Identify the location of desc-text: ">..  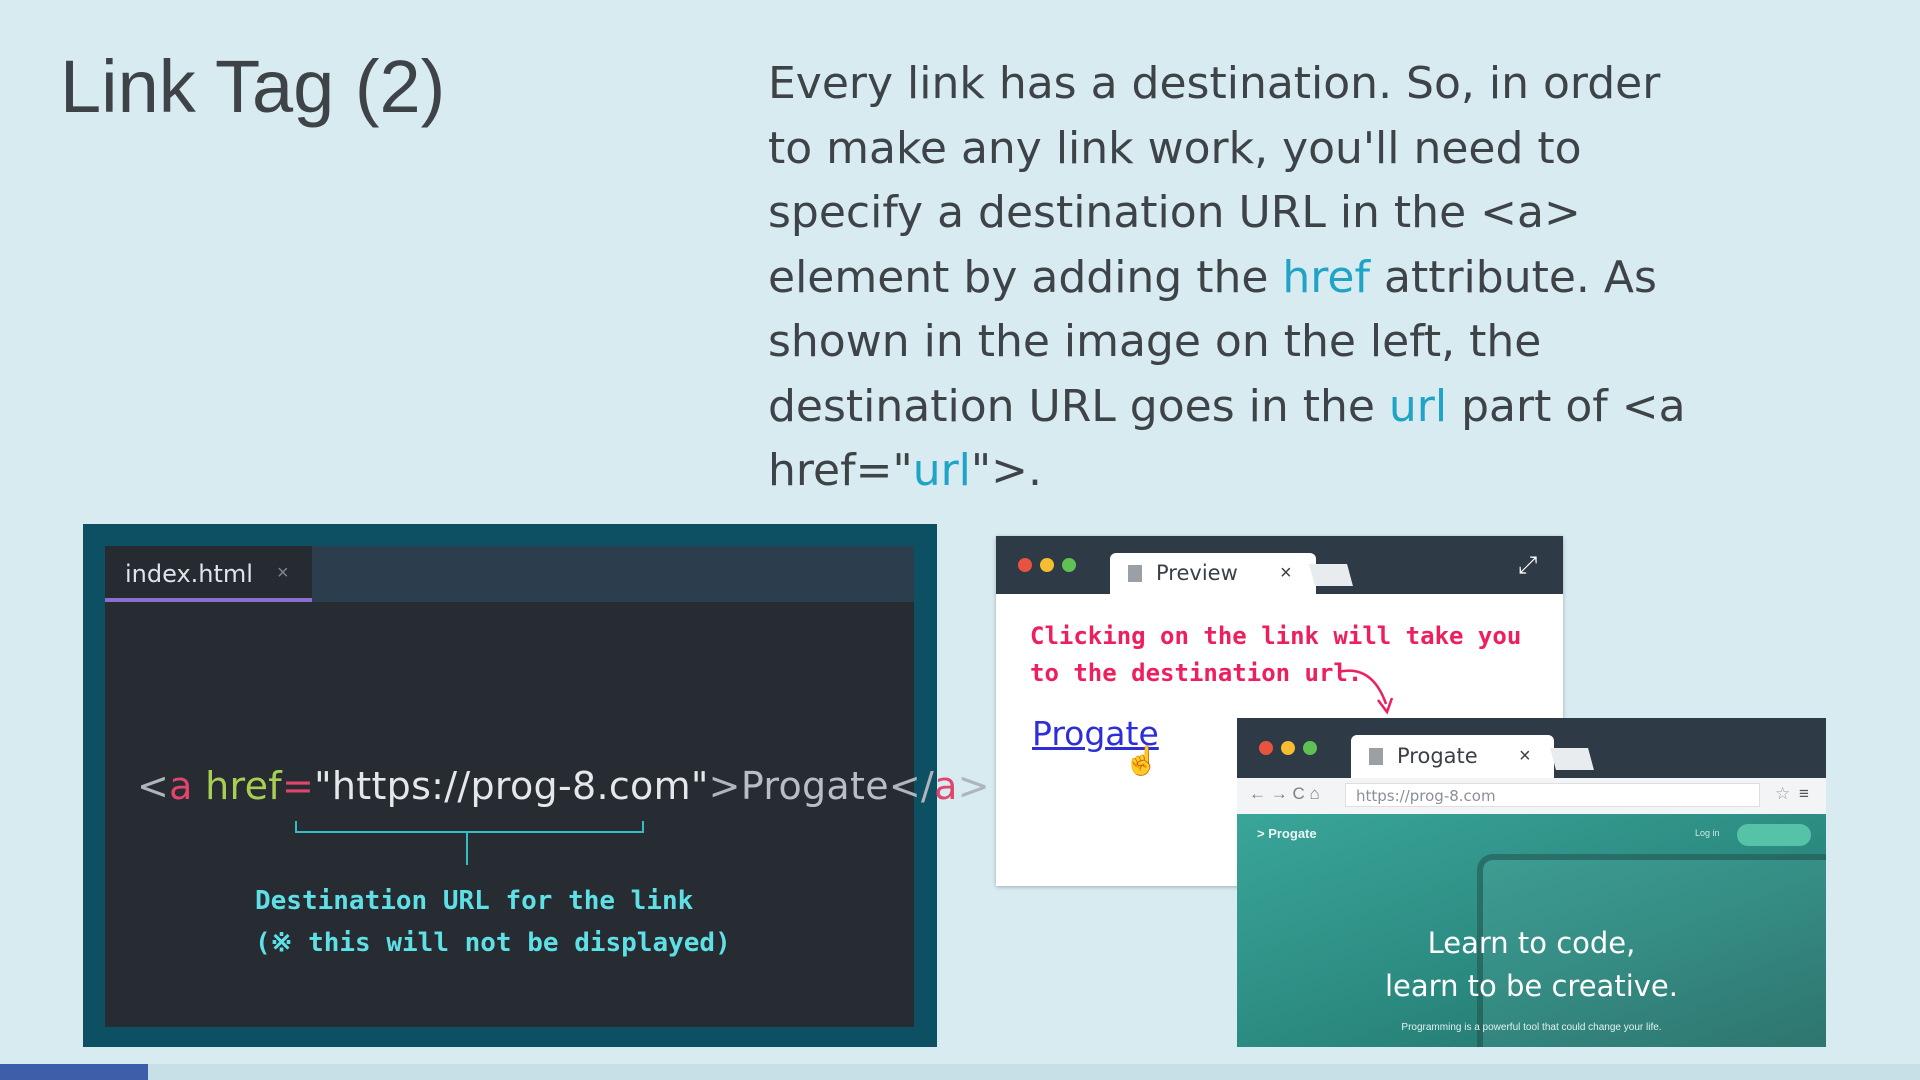
(1006, 470).